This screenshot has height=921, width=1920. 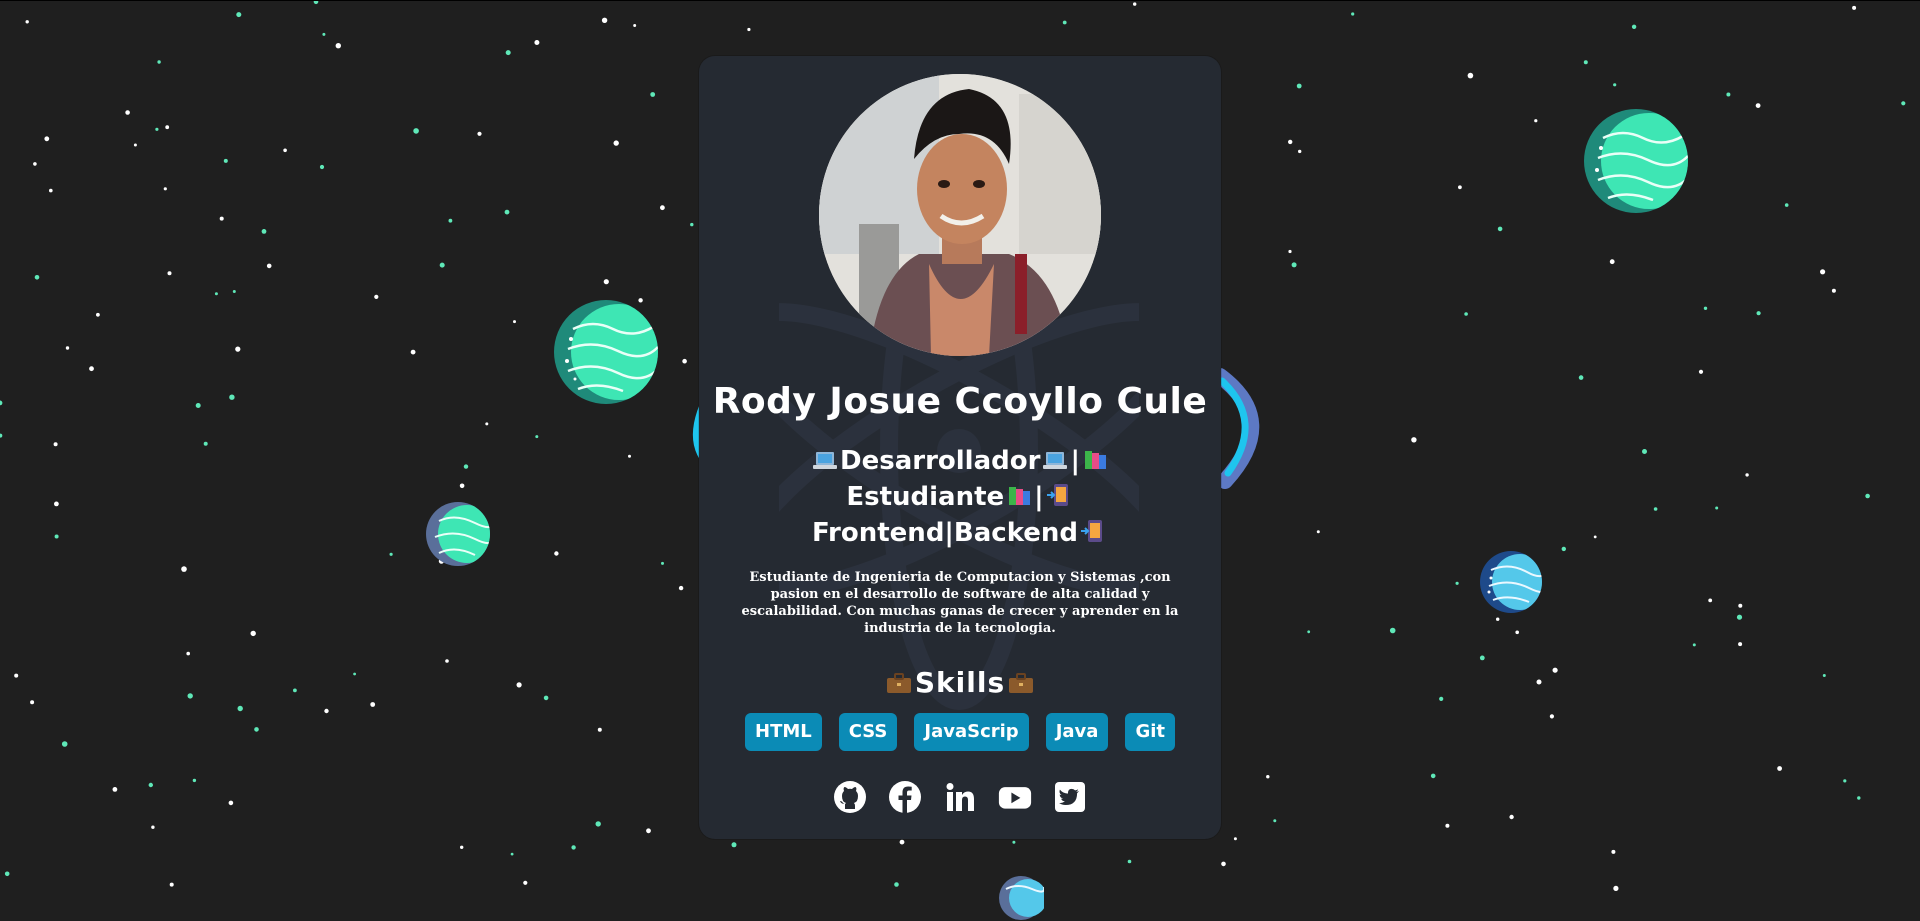 What do you see at coordinates (1070, 797) in the screenshot?
I see `twitter-link` at bounding box center [1070, 797].